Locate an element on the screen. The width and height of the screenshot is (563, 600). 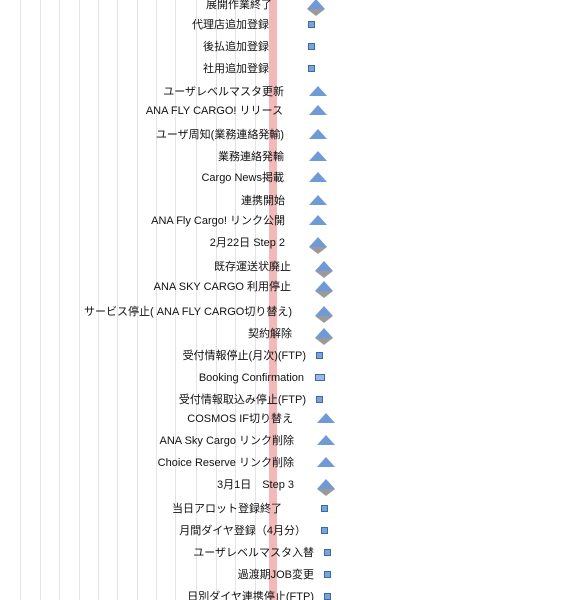
task-label: 社用追加登録 is located at coordinates (236, 69).